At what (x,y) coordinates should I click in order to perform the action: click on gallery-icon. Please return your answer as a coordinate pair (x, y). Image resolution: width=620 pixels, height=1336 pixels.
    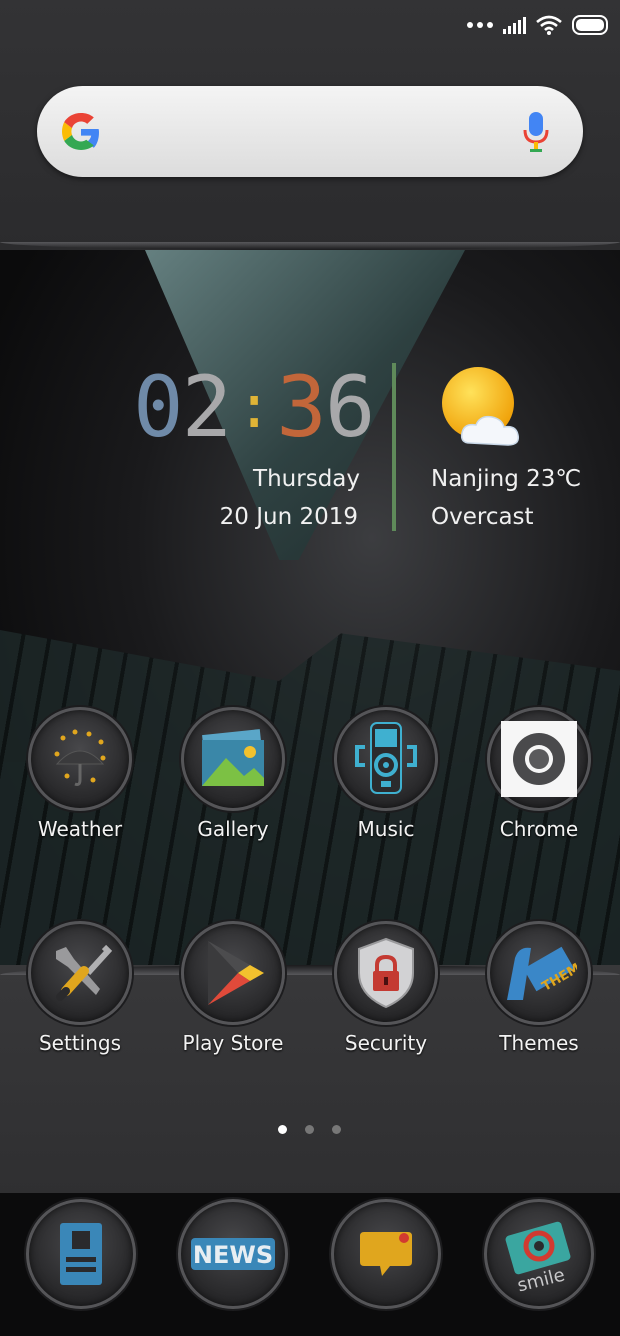
    Looking at the image, I should click on (233, 757).